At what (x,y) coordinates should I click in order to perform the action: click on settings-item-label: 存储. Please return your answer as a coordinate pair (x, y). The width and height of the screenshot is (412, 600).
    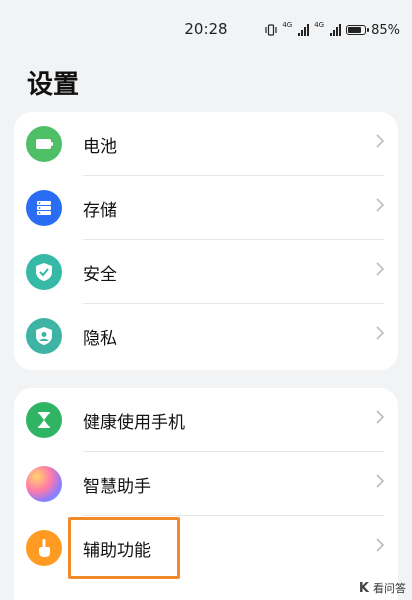
    Looking at the image, I should click on (100, 211).